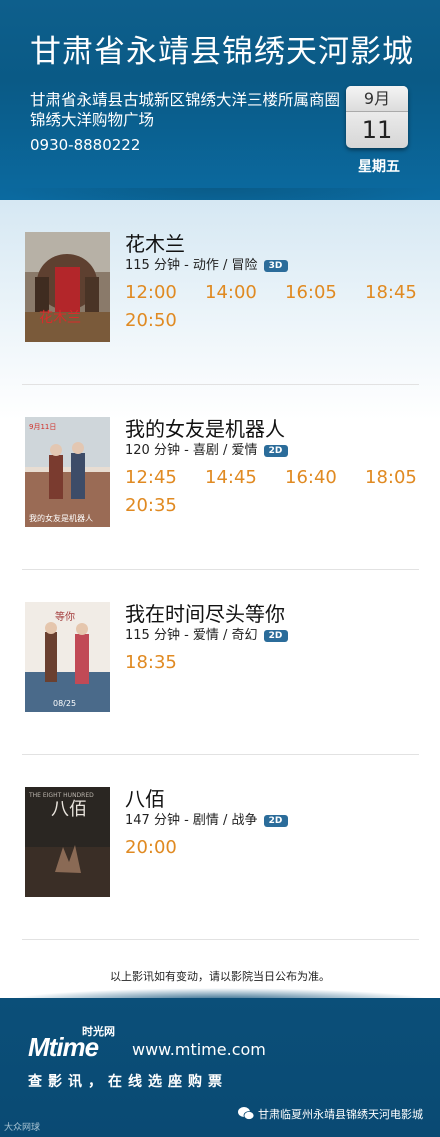 The width and height of the screenshot is (440, 1137). What do you see at coordinates (69, 809) in the screenshot?
I see `svg-text: 八佰` at bounding box center [69, 809].